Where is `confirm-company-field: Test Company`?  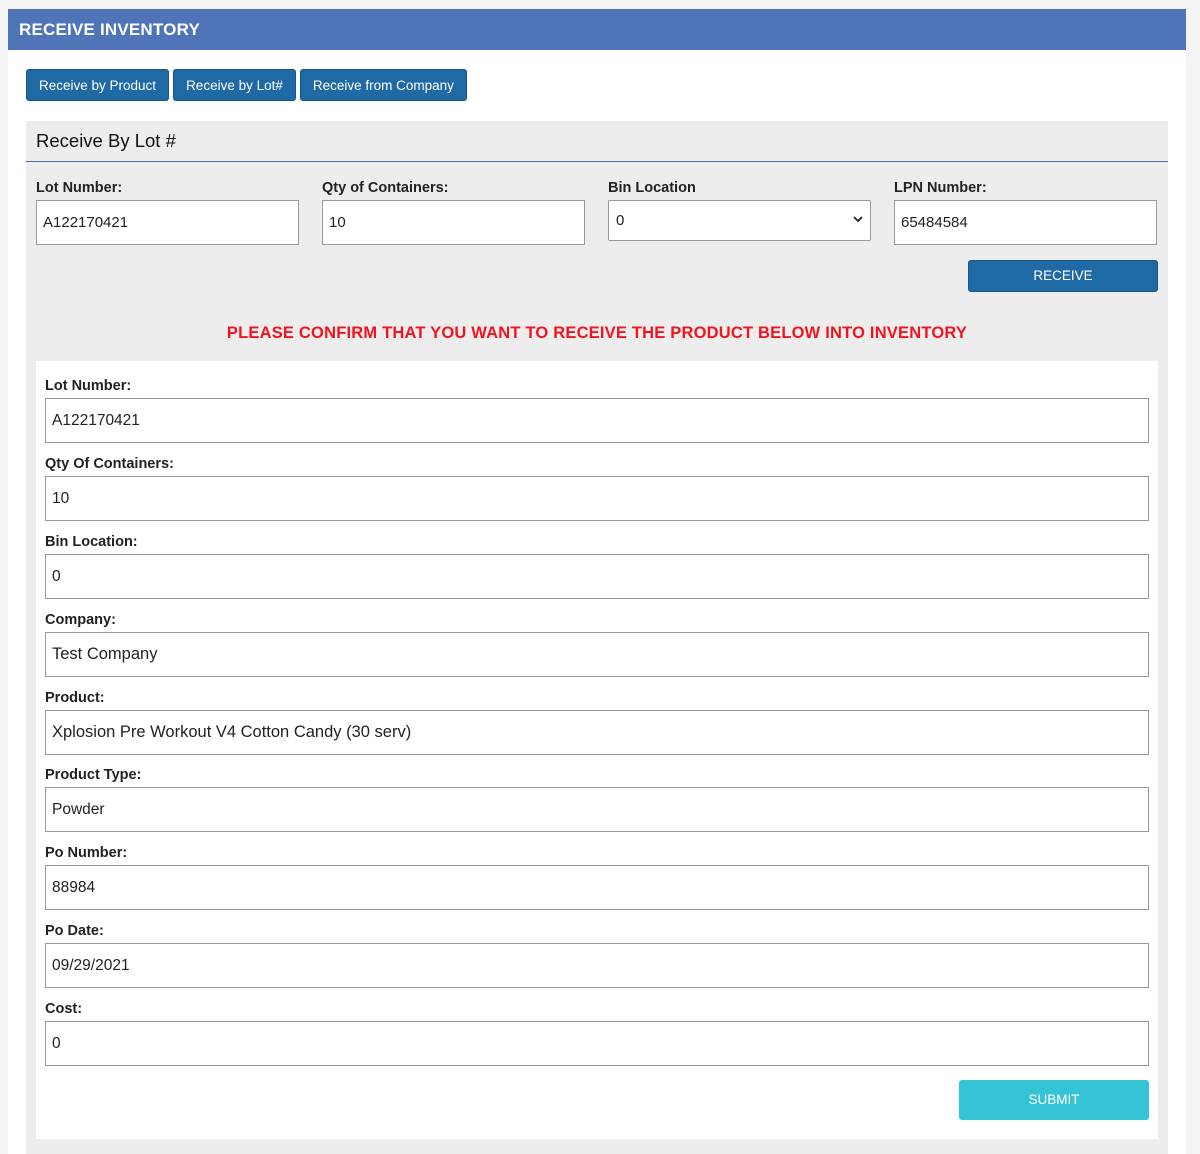 confirm-company-field: Test Company is located at coordinates (597, 654).